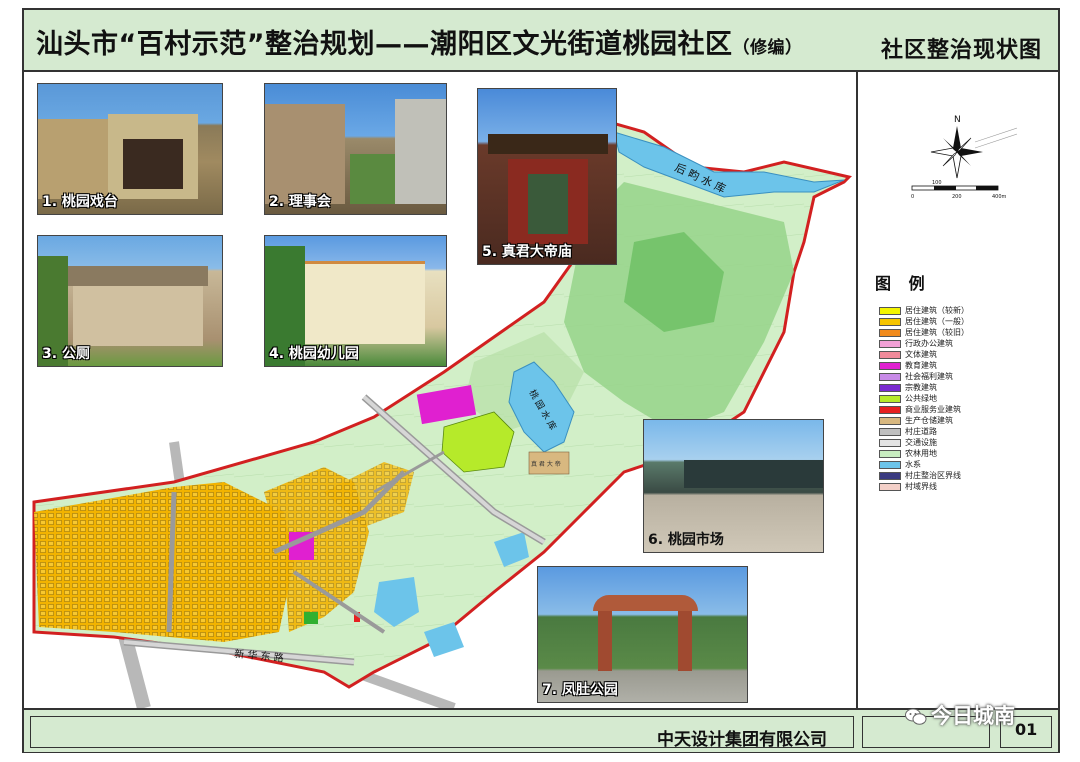 The image size is (1080, 762). I want to click on legend-label: 农林用地, so click(921, 454).